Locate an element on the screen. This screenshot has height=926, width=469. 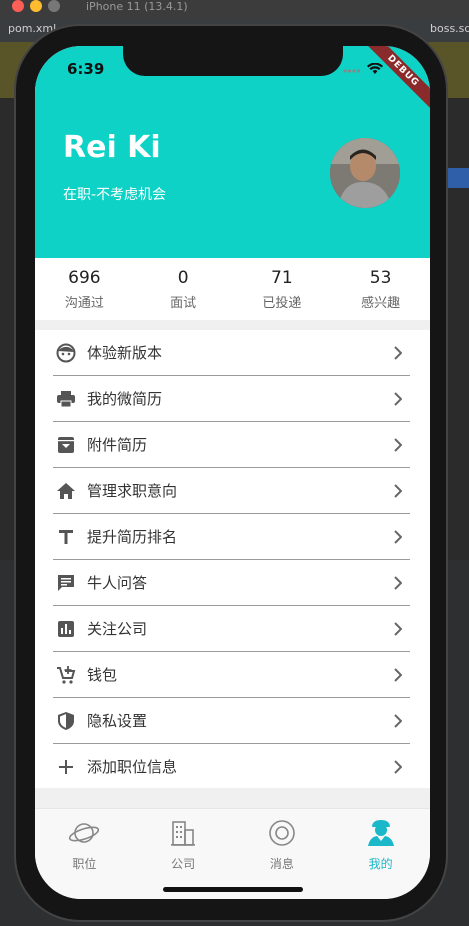
user-name: Rei Ki is located at coordinates (112, 147).